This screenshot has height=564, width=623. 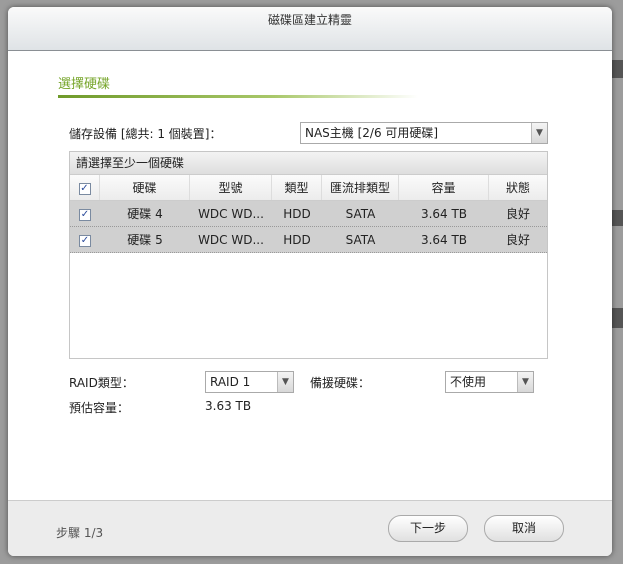 I want to click on storage-label: 儲存設備 [總共: 1 個裝置]：, so click(x=145, y=134).